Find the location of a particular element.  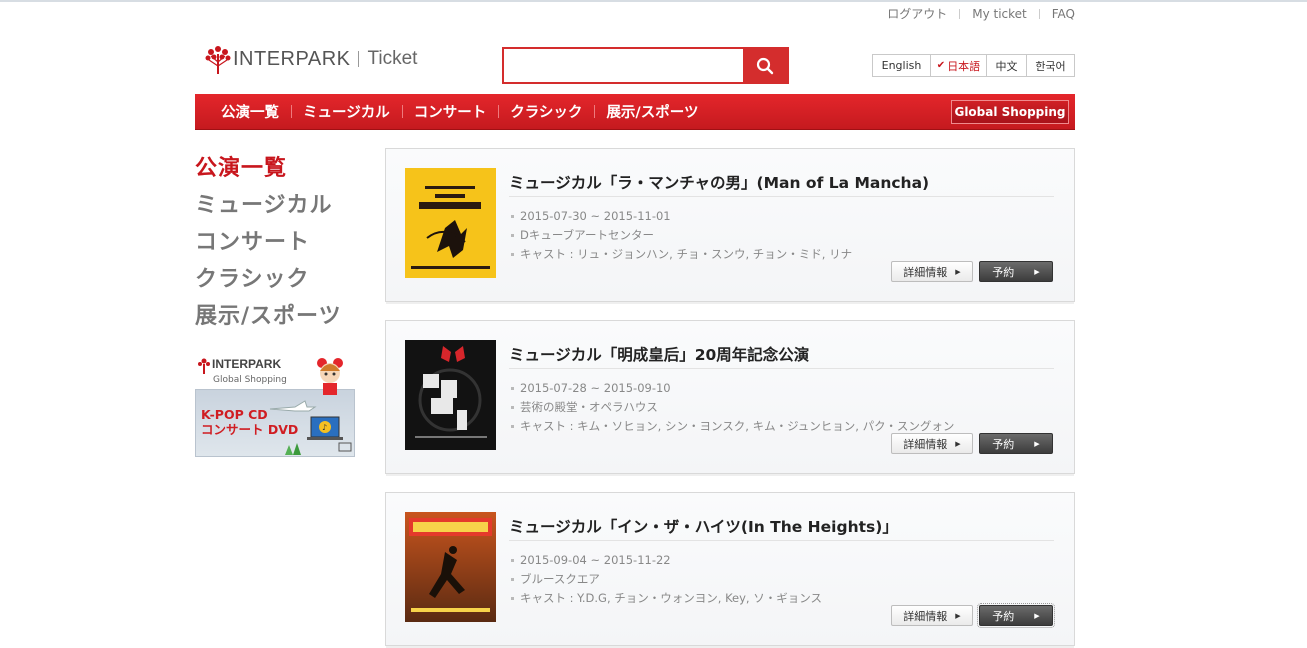

global-shopping-button: Global Shopping is located at coordinates (1010, 112).